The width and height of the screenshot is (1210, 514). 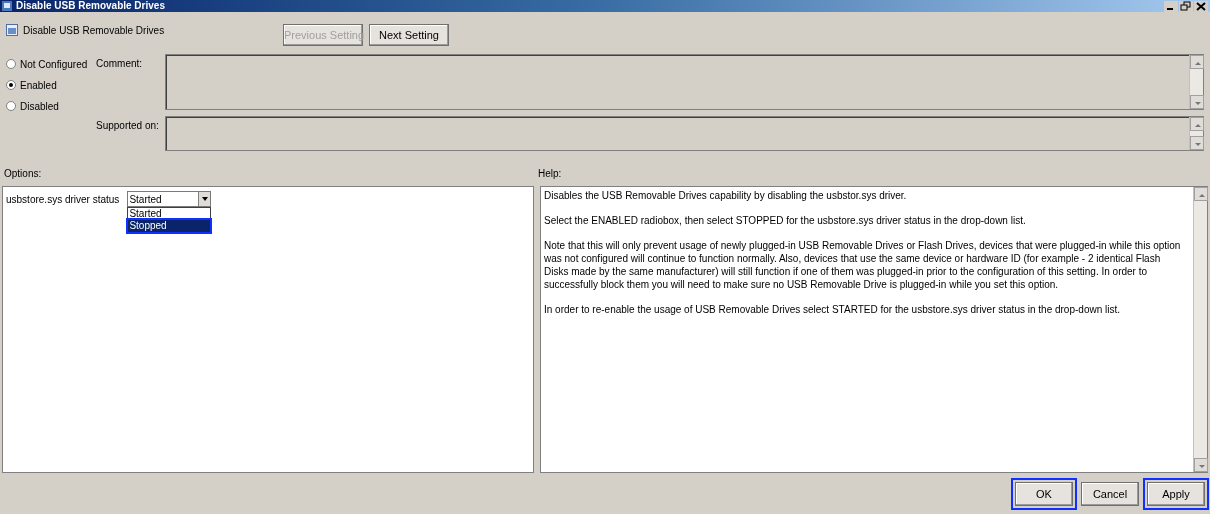 I want to click on policy-icon, so click(x=12, y=30).